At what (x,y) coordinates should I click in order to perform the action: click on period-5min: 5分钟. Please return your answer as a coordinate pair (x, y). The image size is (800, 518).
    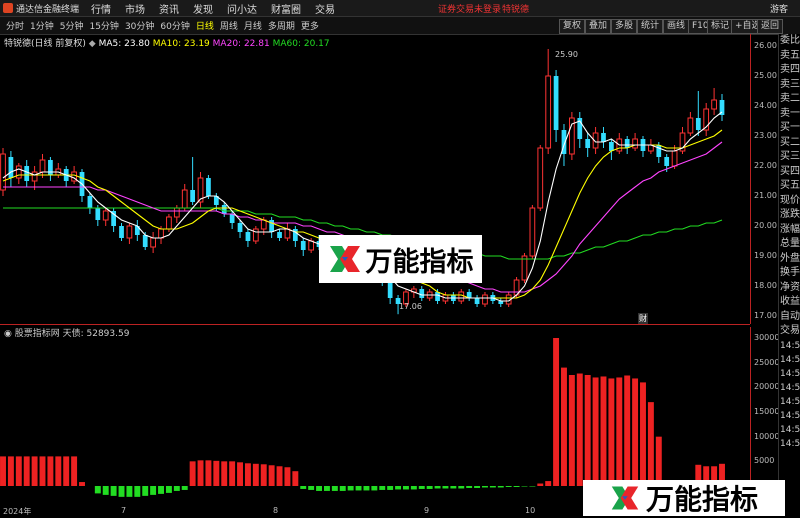
    Looking at the image, I should click on (72, 25).